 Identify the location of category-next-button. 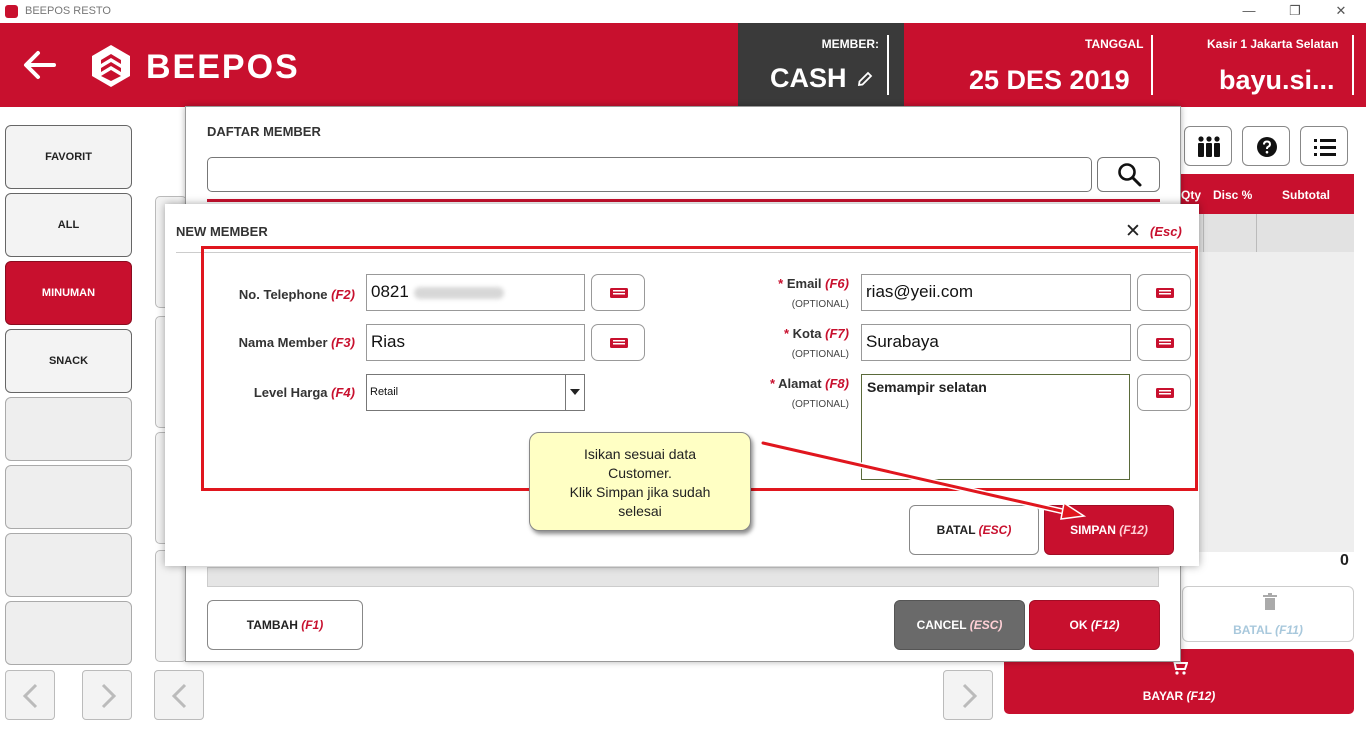
(107, 695).